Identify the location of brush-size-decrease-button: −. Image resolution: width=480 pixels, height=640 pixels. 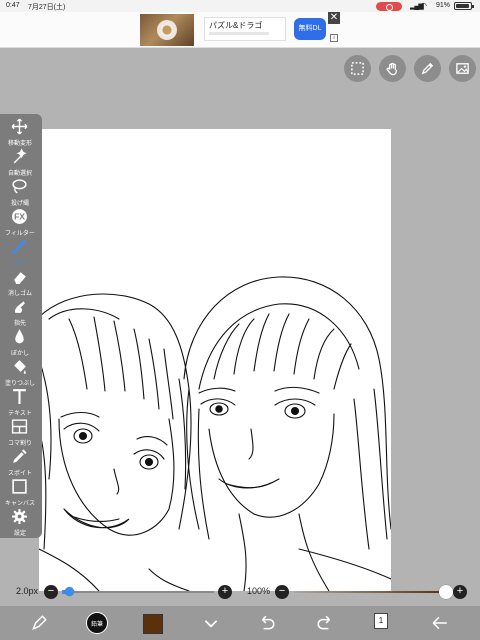
(51, 592).